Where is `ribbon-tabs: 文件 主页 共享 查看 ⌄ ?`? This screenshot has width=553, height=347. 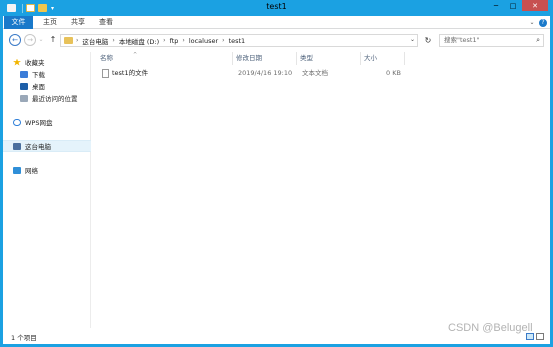 ribbon-tabs: 文件 主页 共享 查看 ⌄ ? is located at coordinates (276, 22).